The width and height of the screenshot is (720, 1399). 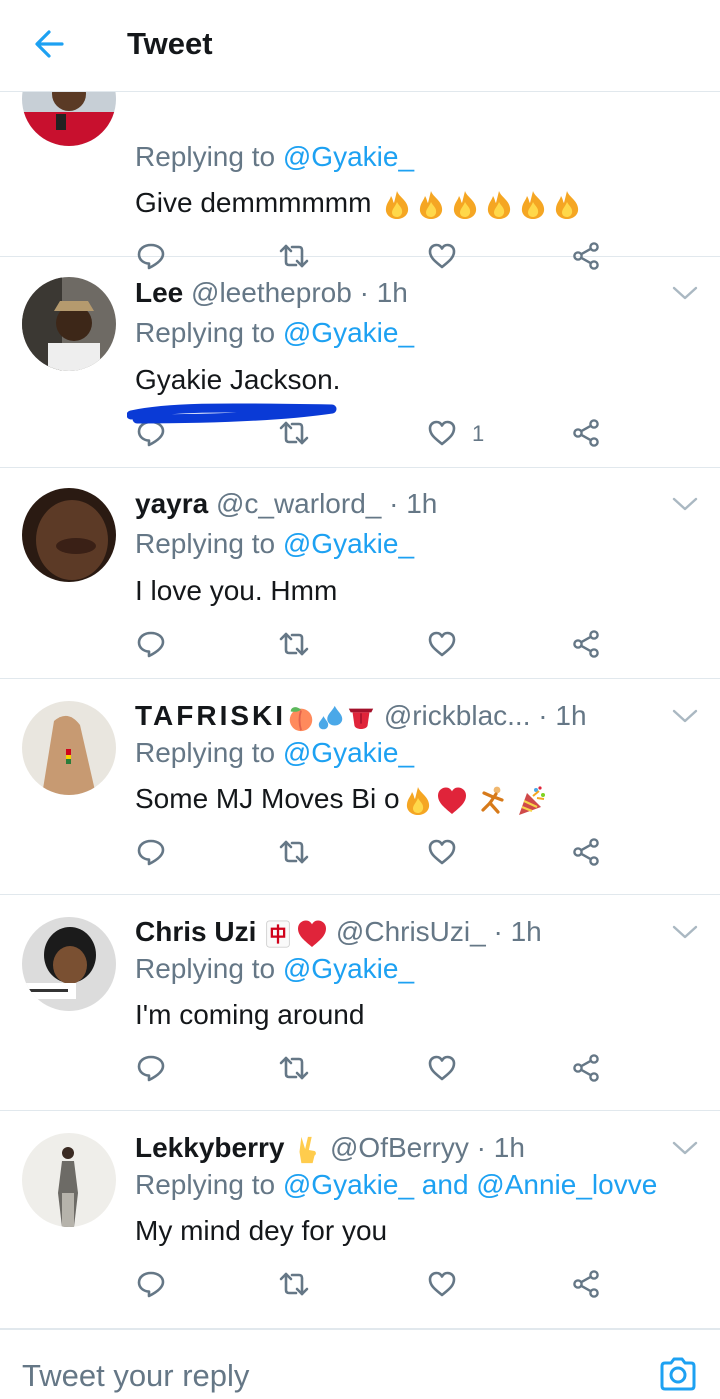 I want to click on tweet-header: Lekkyberry @OfBerryy · 1h, so click(x=330, y=1148).